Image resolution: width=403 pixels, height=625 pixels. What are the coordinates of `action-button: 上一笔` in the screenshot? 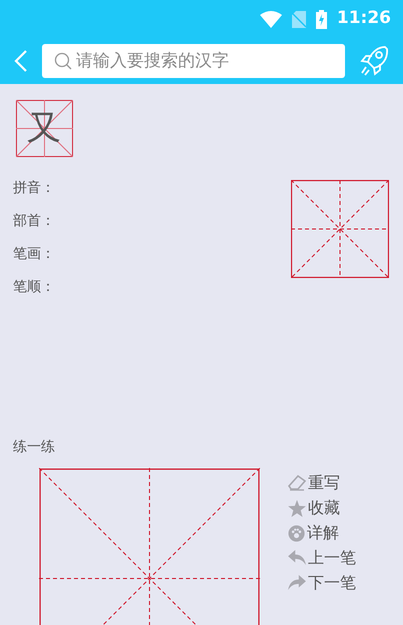 It's located at (322, 558).